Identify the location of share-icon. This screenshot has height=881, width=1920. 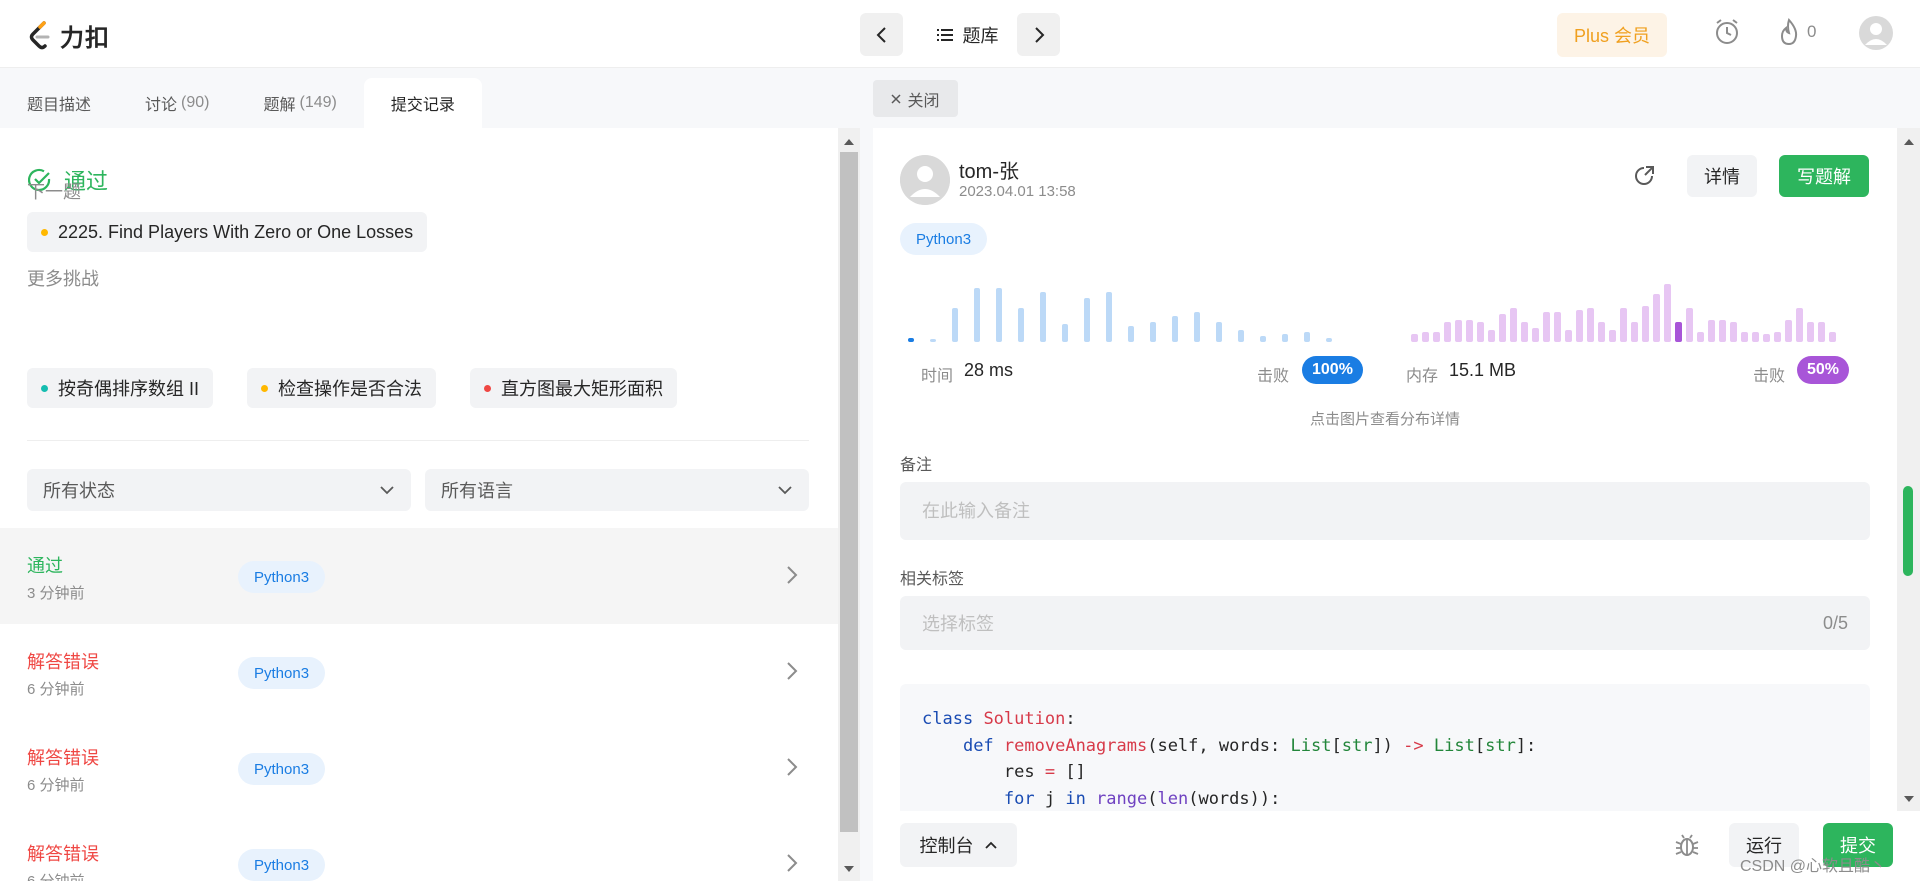
(1644, 175).